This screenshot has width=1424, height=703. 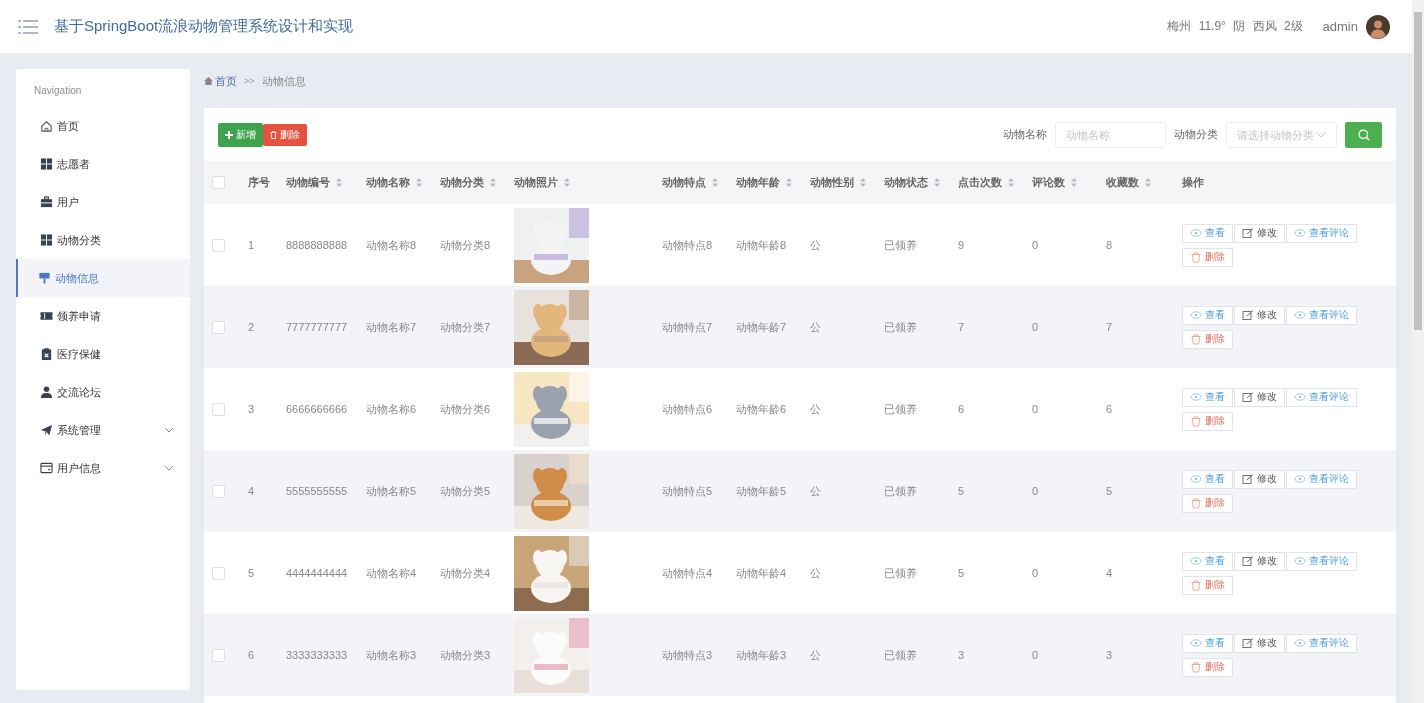 What do you see at coordinates (103, 202) in the screenshot?
I see `sidebar-item: 用户` at bounding box center [103, 202].